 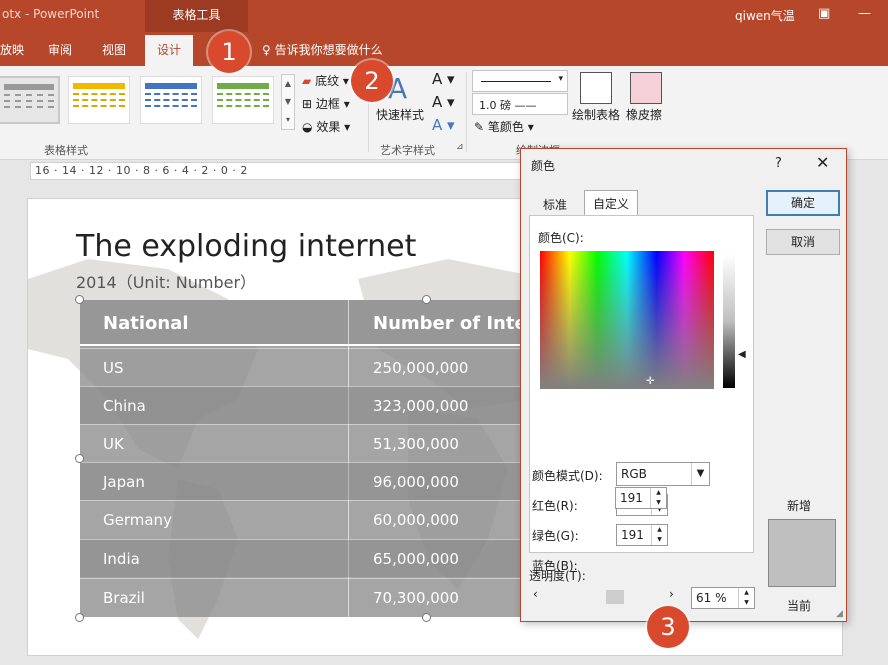 I want to click on draw-table-button: 绘制表格, so click(x=596, y=114).